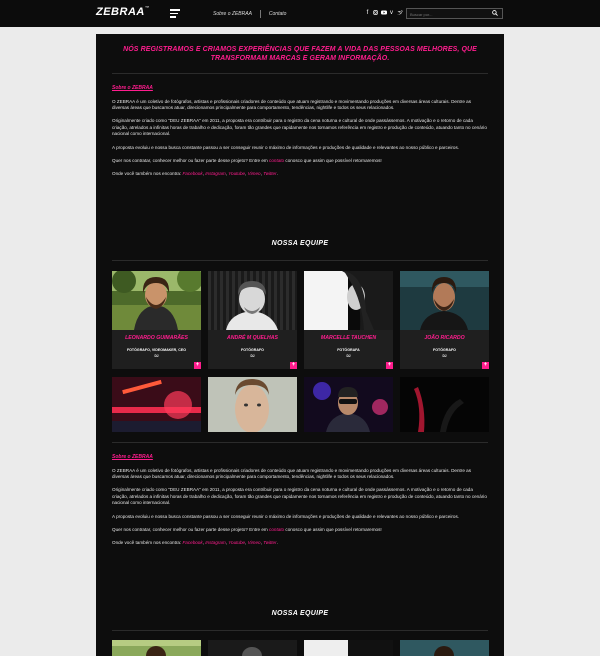  Describe the element at coordinates (444, 338) in the screenshot. I see `member-name: JOÃO RICARDO` at that location.